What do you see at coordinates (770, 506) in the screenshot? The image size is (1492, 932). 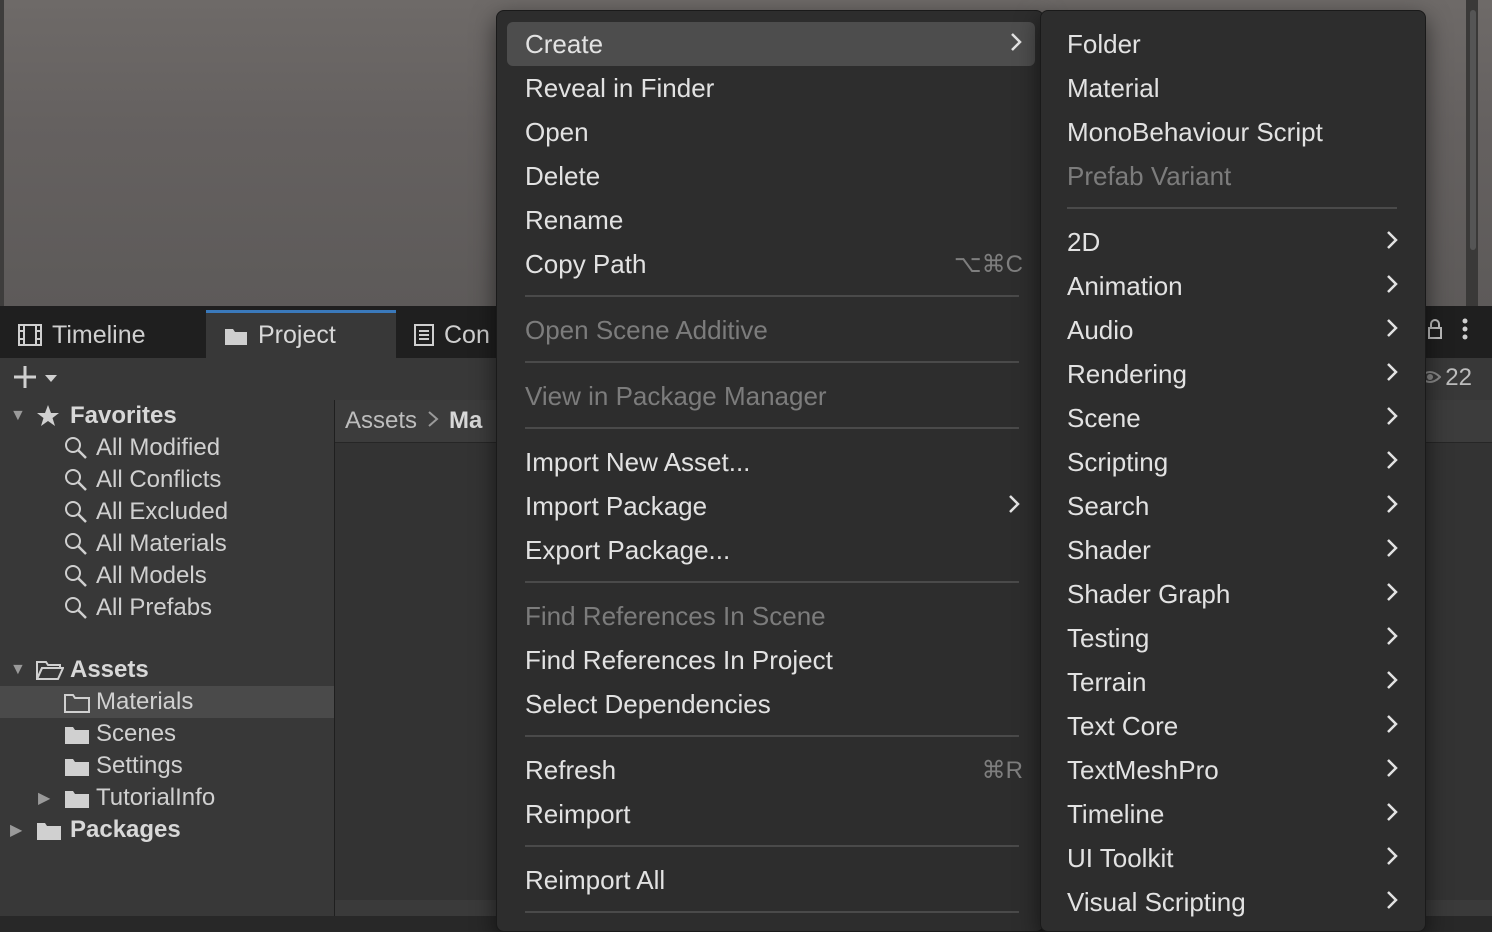 I see `menu-item-import-package: Import Package` at bounding box center [770, 506].